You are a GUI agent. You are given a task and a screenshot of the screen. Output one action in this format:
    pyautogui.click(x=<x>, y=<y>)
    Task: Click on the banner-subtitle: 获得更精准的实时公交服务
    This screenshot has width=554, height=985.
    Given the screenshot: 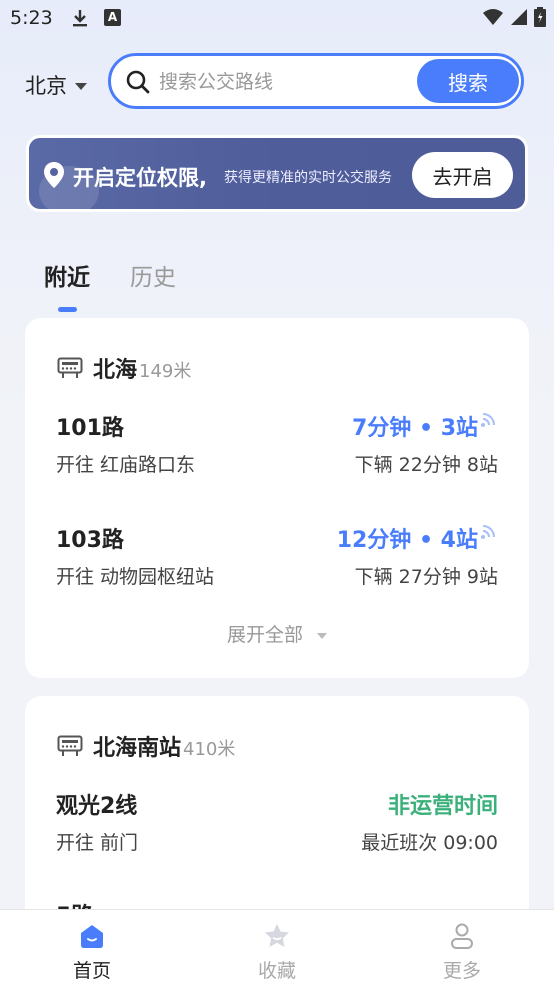 What is the action you would take?
    pyautogui.click(x=308, y=178)
    